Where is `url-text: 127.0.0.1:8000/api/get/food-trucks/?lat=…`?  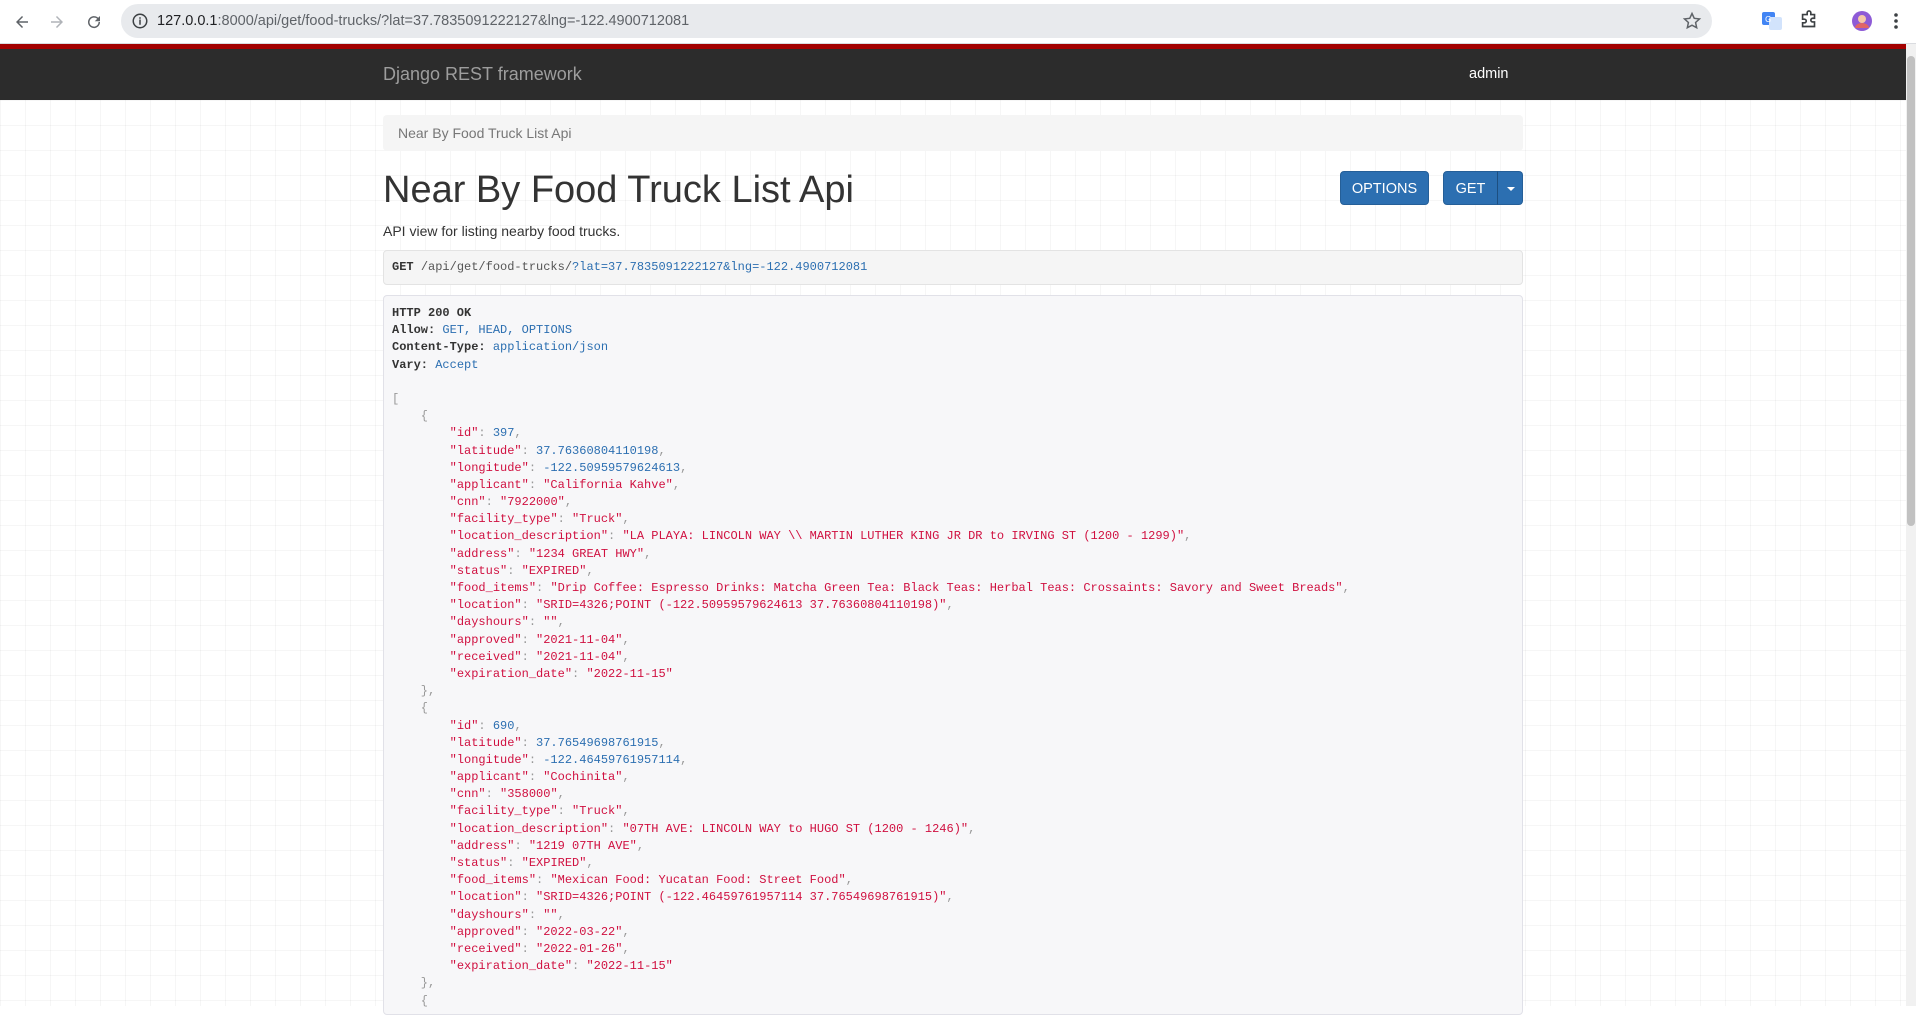 url-text: 127.0.0.1:8000/api/get/food-trucks/?lat=… is located at coordinates (423, 21).